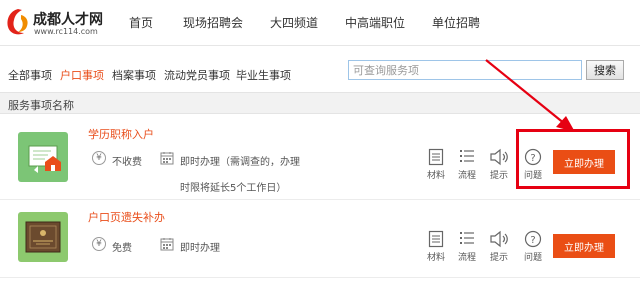  I want to click on search-button: 搜索, so click(605, 70).